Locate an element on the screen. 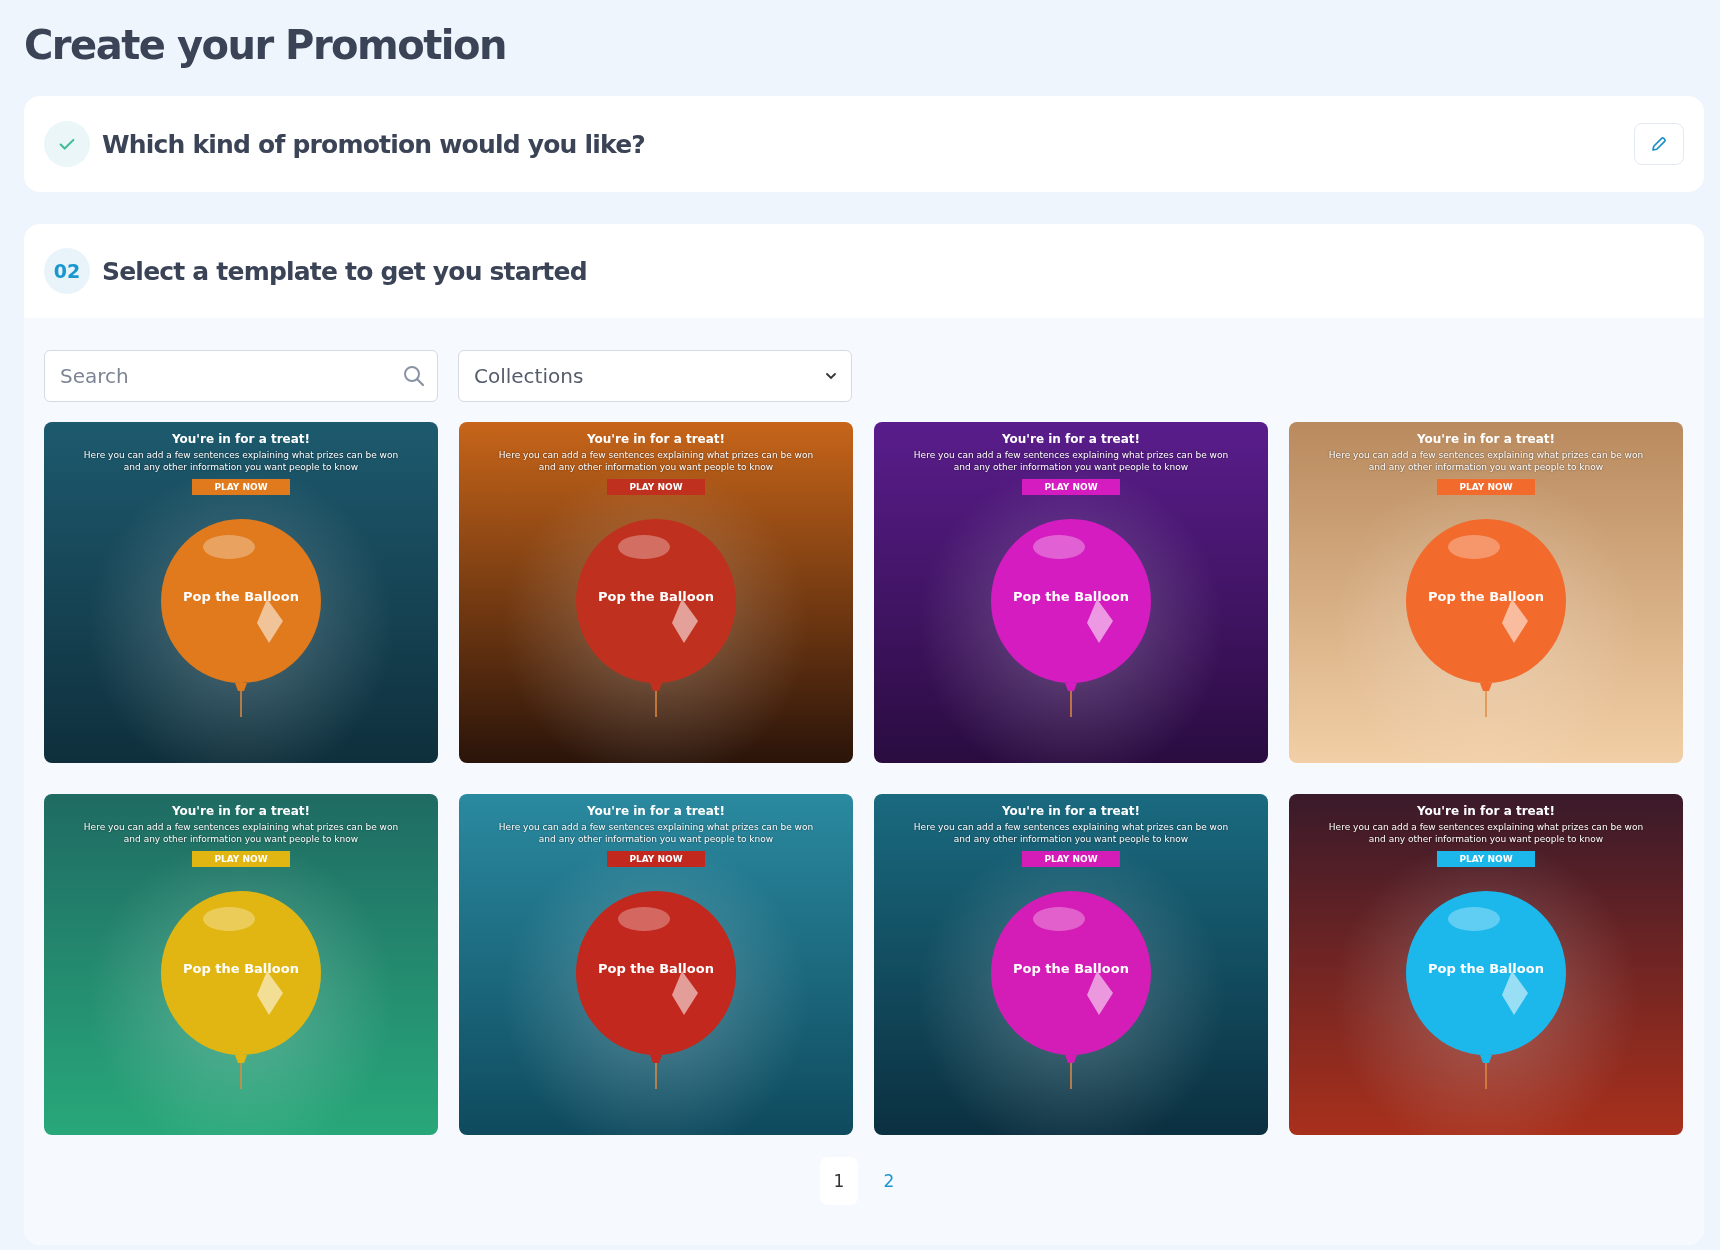 The image size is (1720, 1250). edit-button is located at coordinates (1659, 144).